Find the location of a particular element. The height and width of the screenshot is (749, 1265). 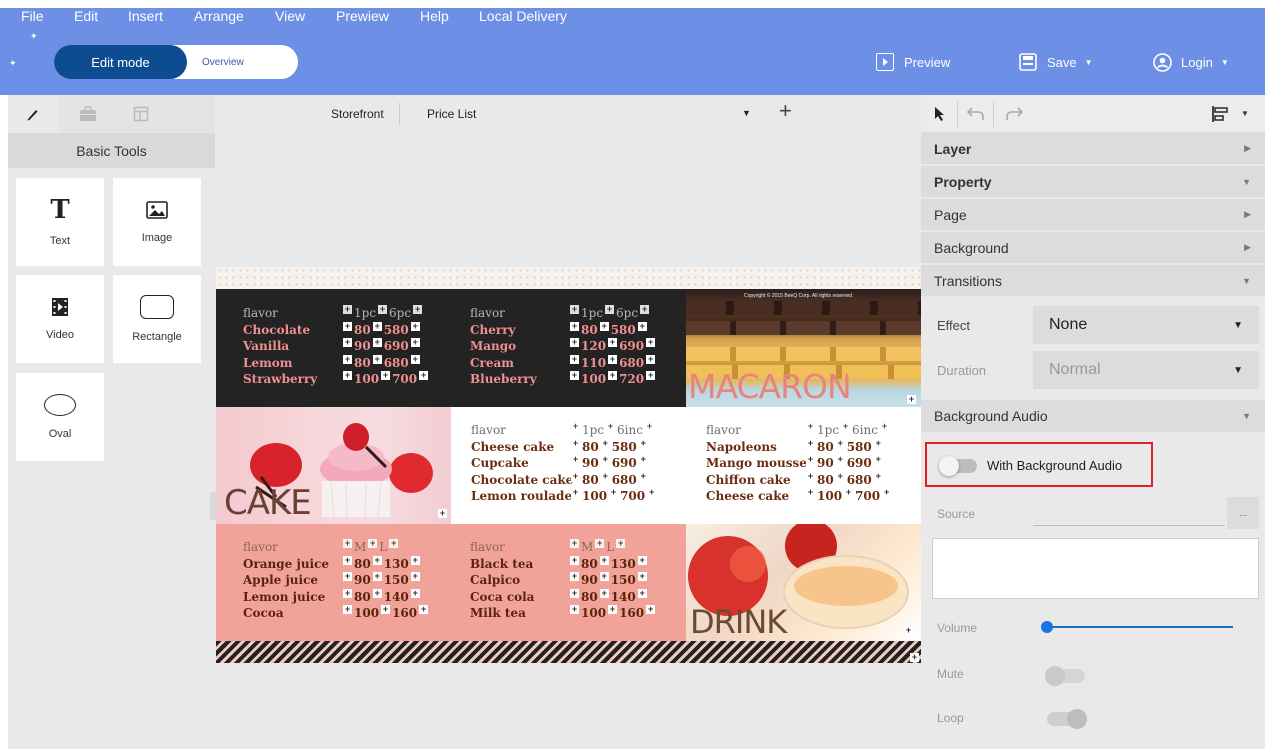

menu-view: View is located at coordinates (290, 16).